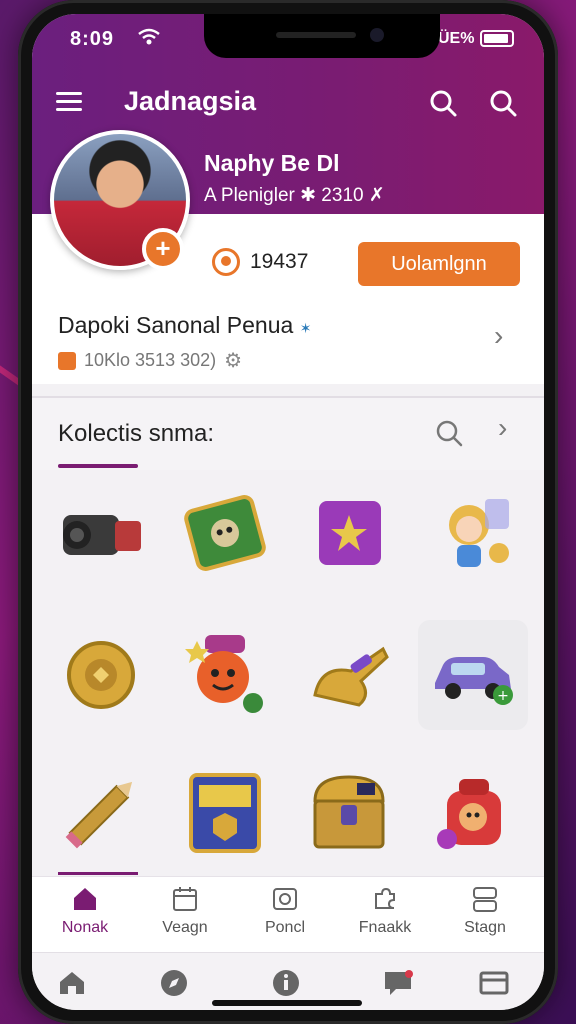  I want to click on cards-icon, so click(485, 899).